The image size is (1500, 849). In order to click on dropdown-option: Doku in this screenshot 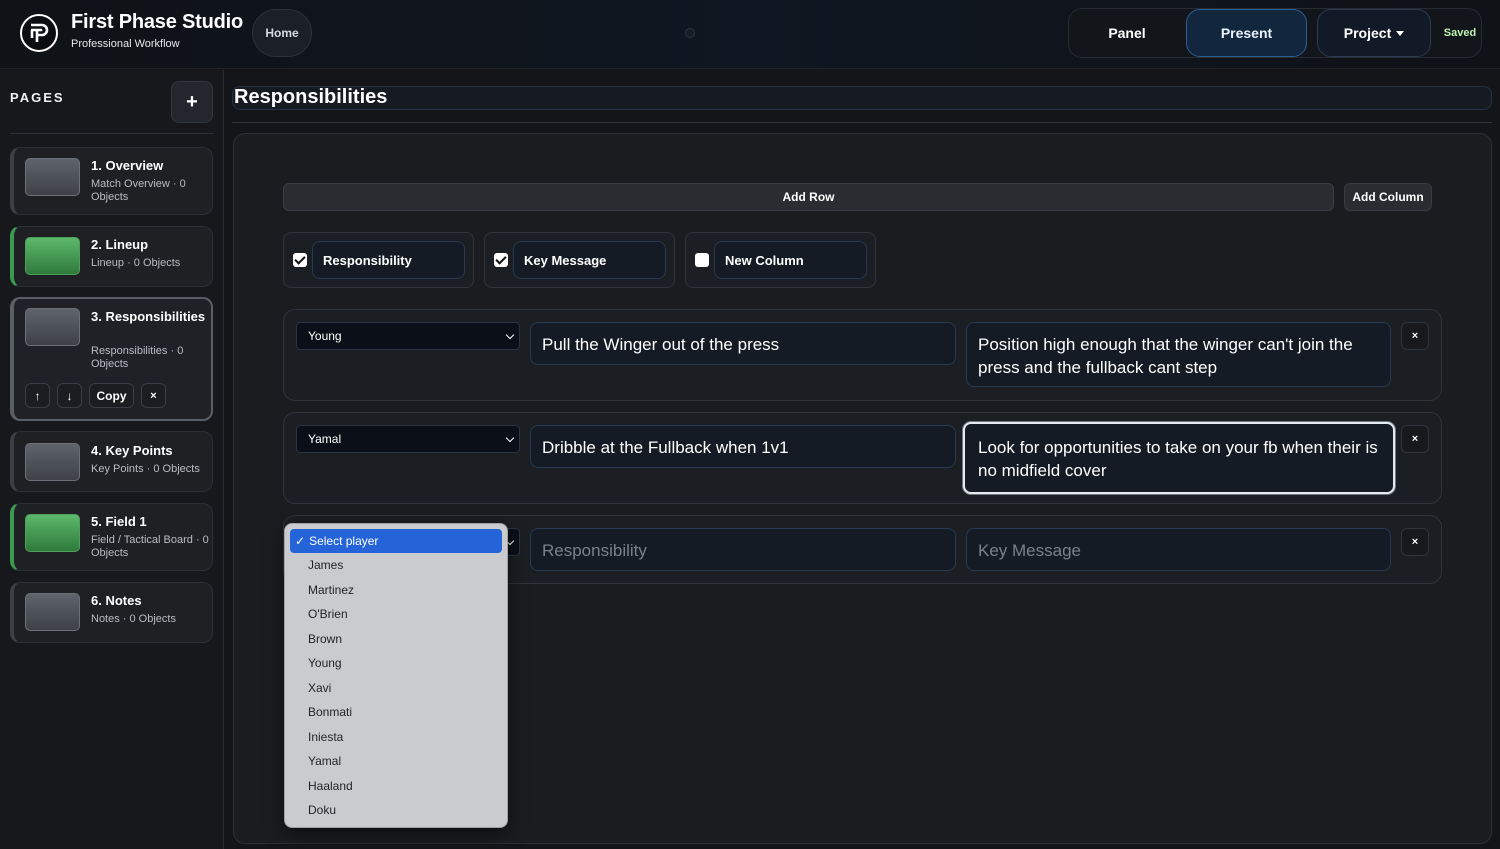, I will do `click(396, 810)`.